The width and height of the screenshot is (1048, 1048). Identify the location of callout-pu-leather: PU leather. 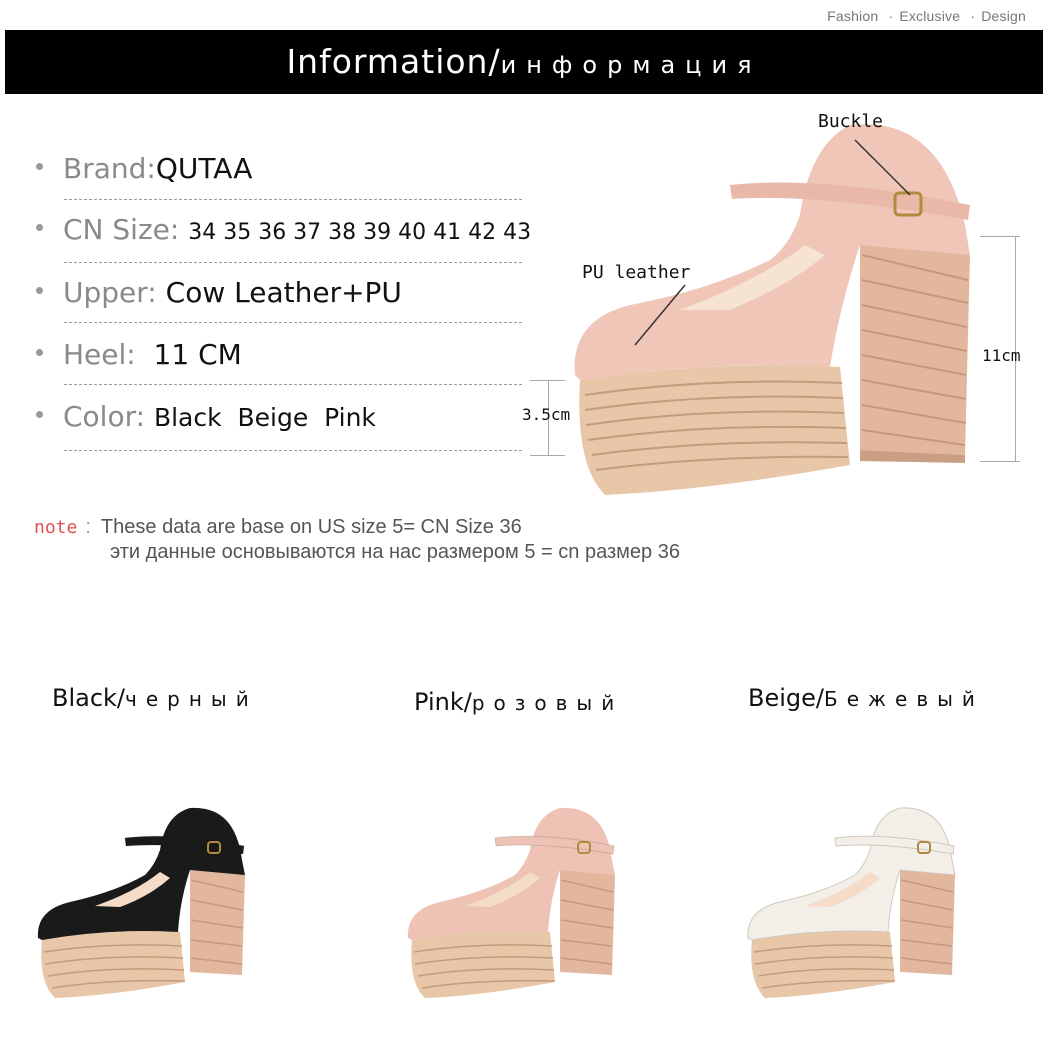
(636, 272).